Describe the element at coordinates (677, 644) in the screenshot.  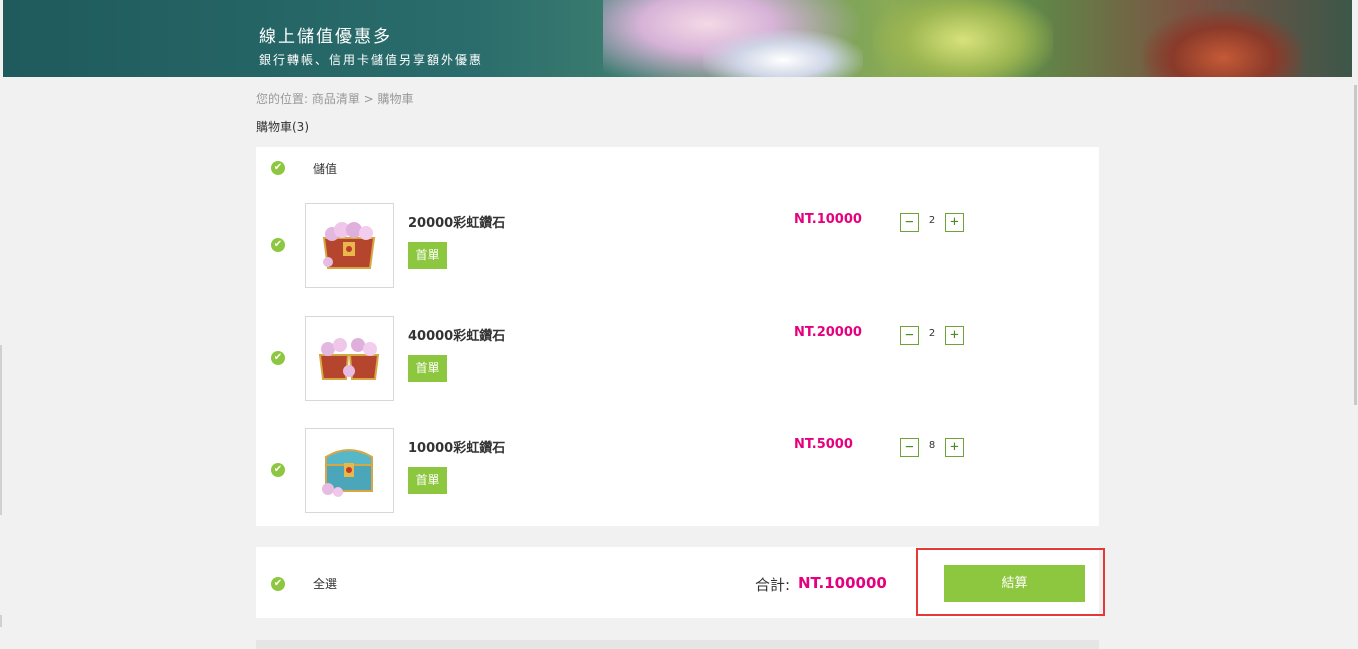
I see `next-section-strip` at that location.